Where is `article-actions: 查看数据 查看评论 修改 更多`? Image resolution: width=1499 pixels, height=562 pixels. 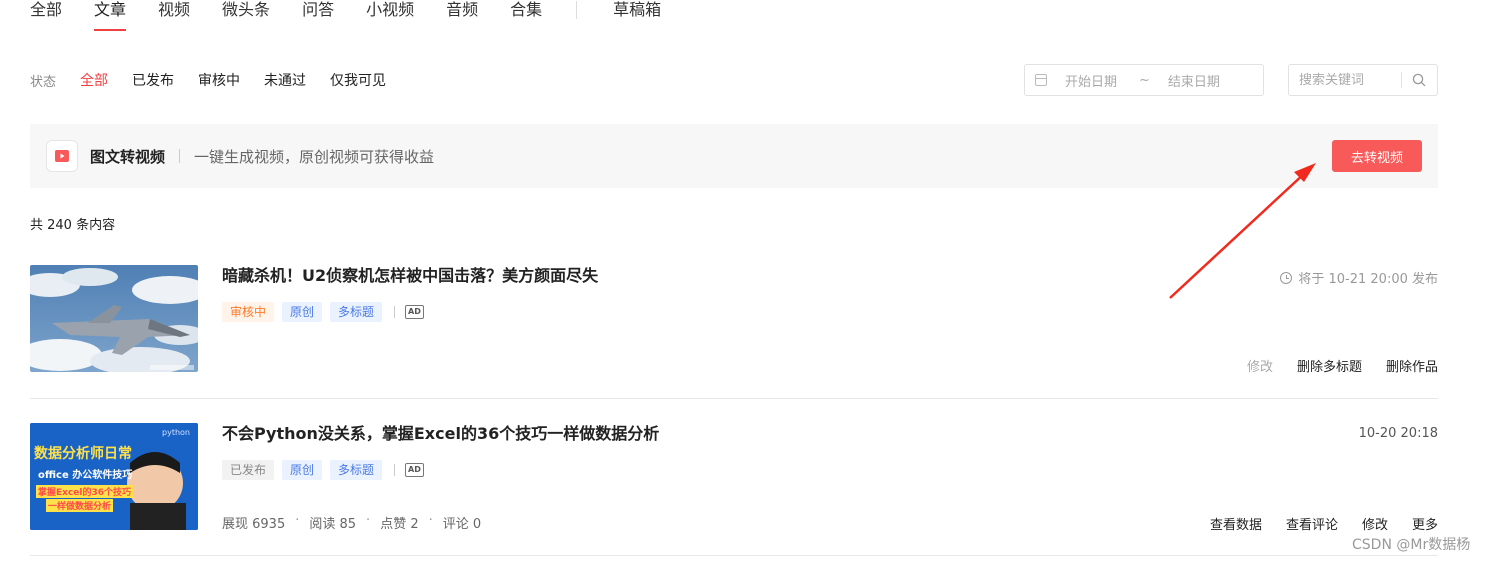 article-actions: 查看数据 查看评论 修改 更多 is located at coordinates (1312, 523).